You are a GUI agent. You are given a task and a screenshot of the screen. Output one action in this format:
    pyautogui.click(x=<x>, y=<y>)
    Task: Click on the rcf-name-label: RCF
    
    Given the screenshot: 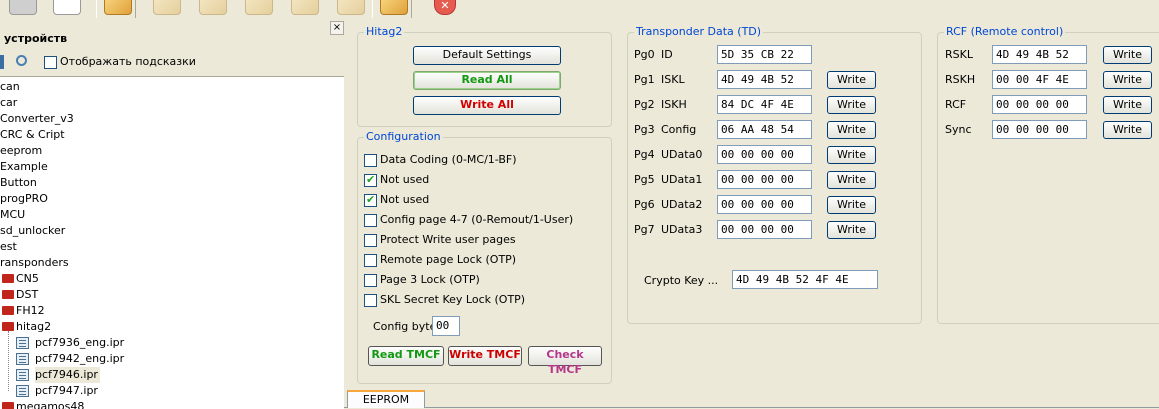 What is the action you would take?
    pyautogui.click(x=956, y=104)
    